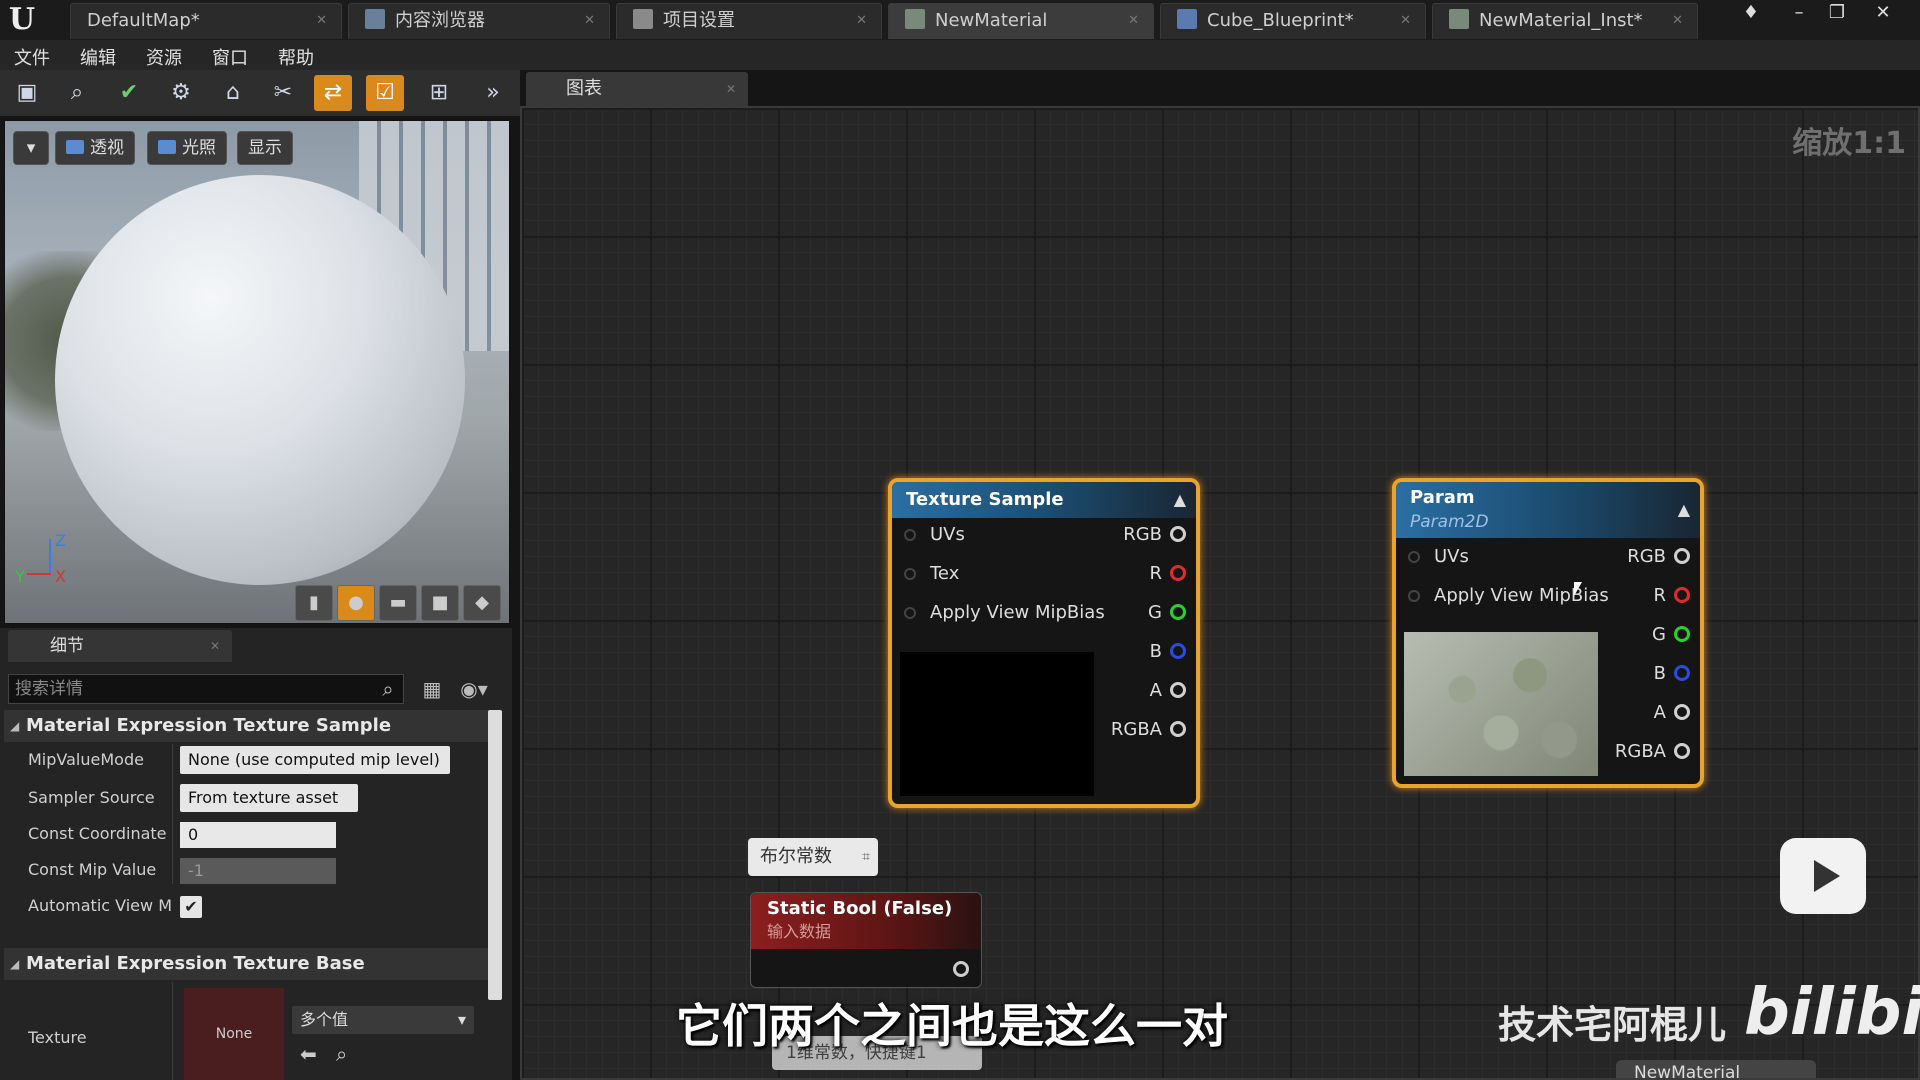  I want to click on output-pin, so click(961, 969).